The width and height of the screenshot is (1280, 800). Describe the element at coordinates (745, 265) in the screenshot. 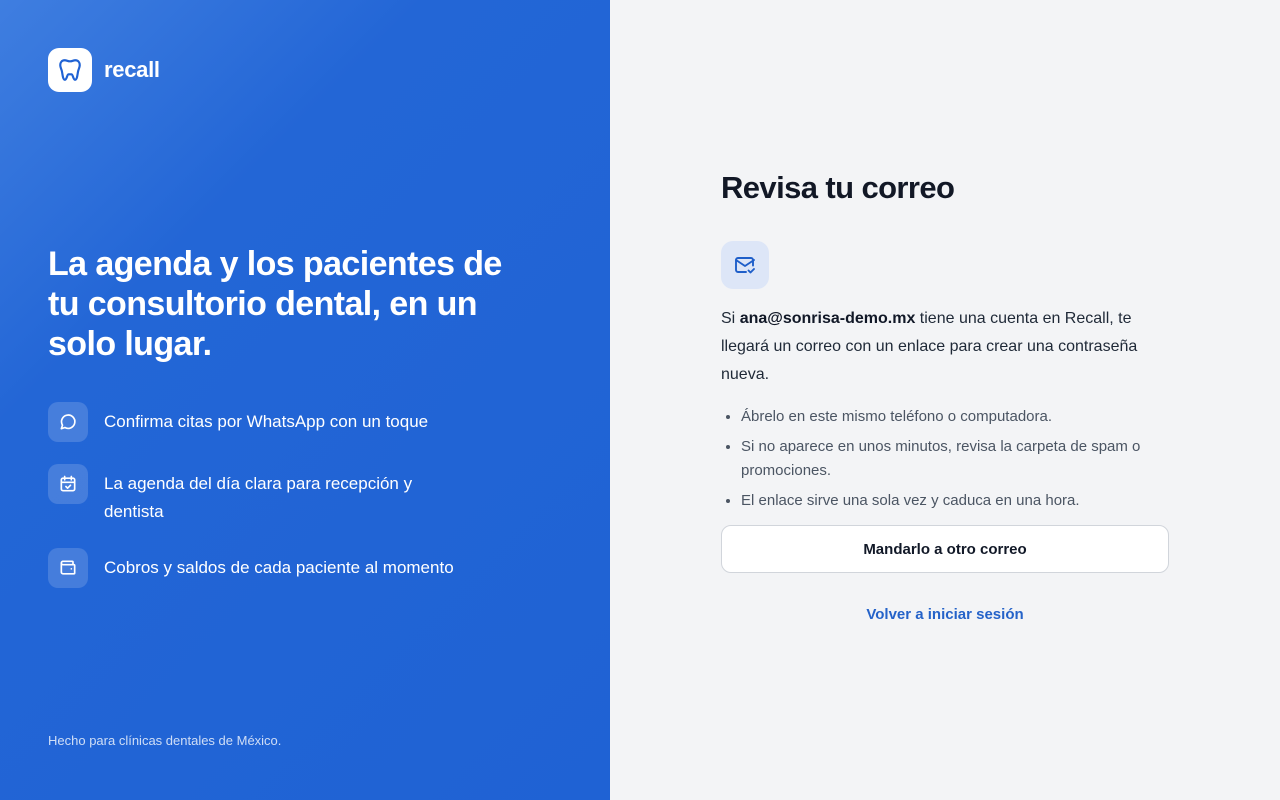

I see `mail-check-icon` at that location.